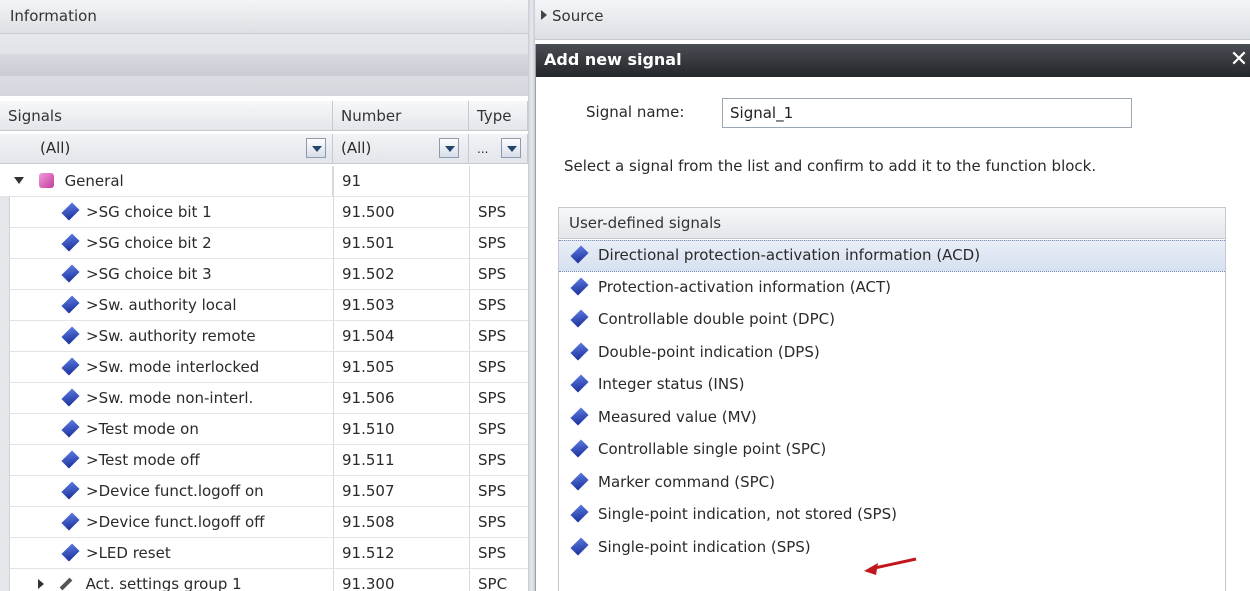 The width and height of the screenshot is (1250, 591). Describe the element at coordinates (401, 212) in the screenshot. I see `signal-number: 91.500` at that location.